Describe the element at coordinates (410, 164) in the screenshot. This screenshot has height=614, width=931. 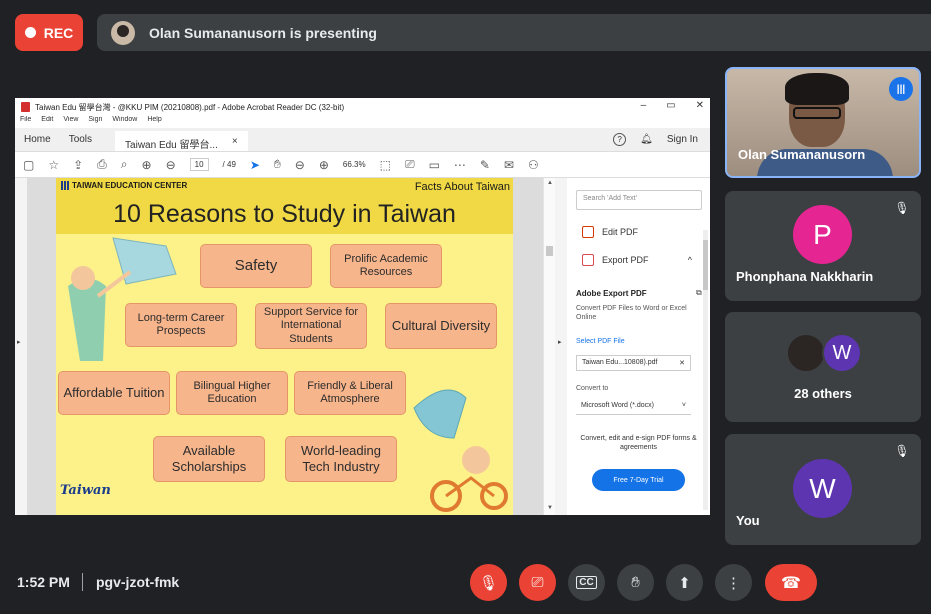
I see `stamp-icon: ⎚` at that location.